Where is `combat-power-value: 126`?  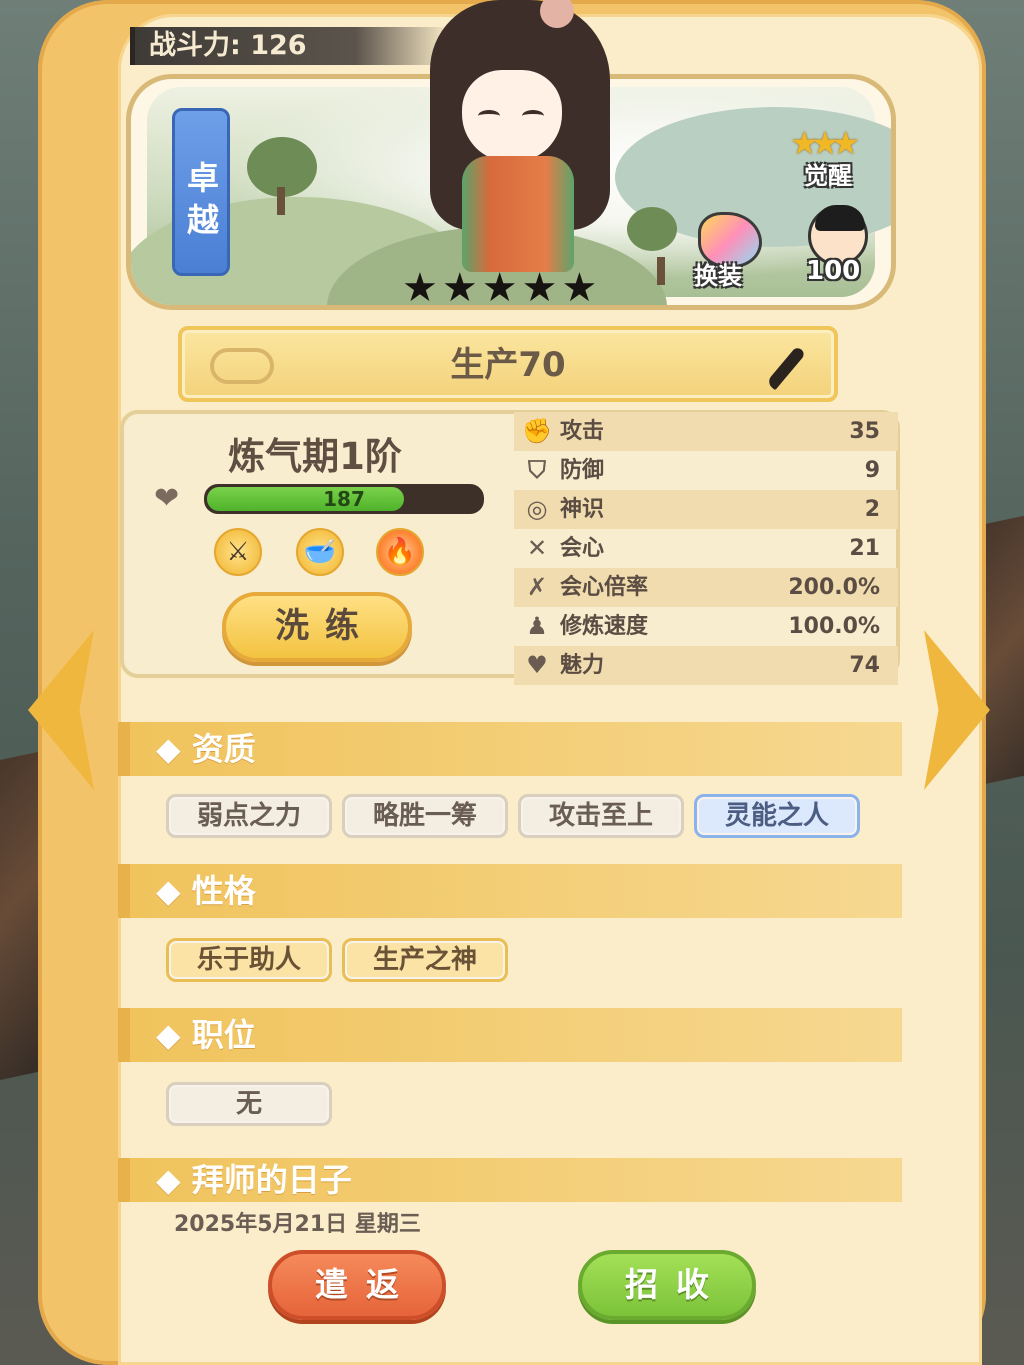 combat-power-value: 126 is located at coordinates (278, 45).